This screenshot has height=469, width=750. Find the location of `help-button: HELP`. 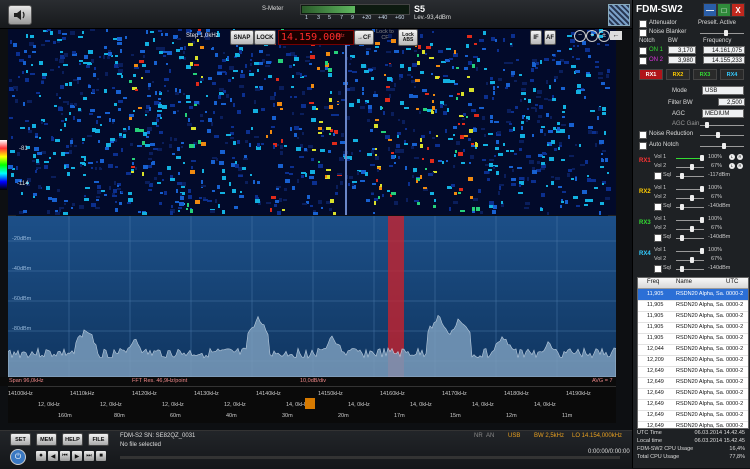

help-button: HELP is located at coordinates (72, 439).